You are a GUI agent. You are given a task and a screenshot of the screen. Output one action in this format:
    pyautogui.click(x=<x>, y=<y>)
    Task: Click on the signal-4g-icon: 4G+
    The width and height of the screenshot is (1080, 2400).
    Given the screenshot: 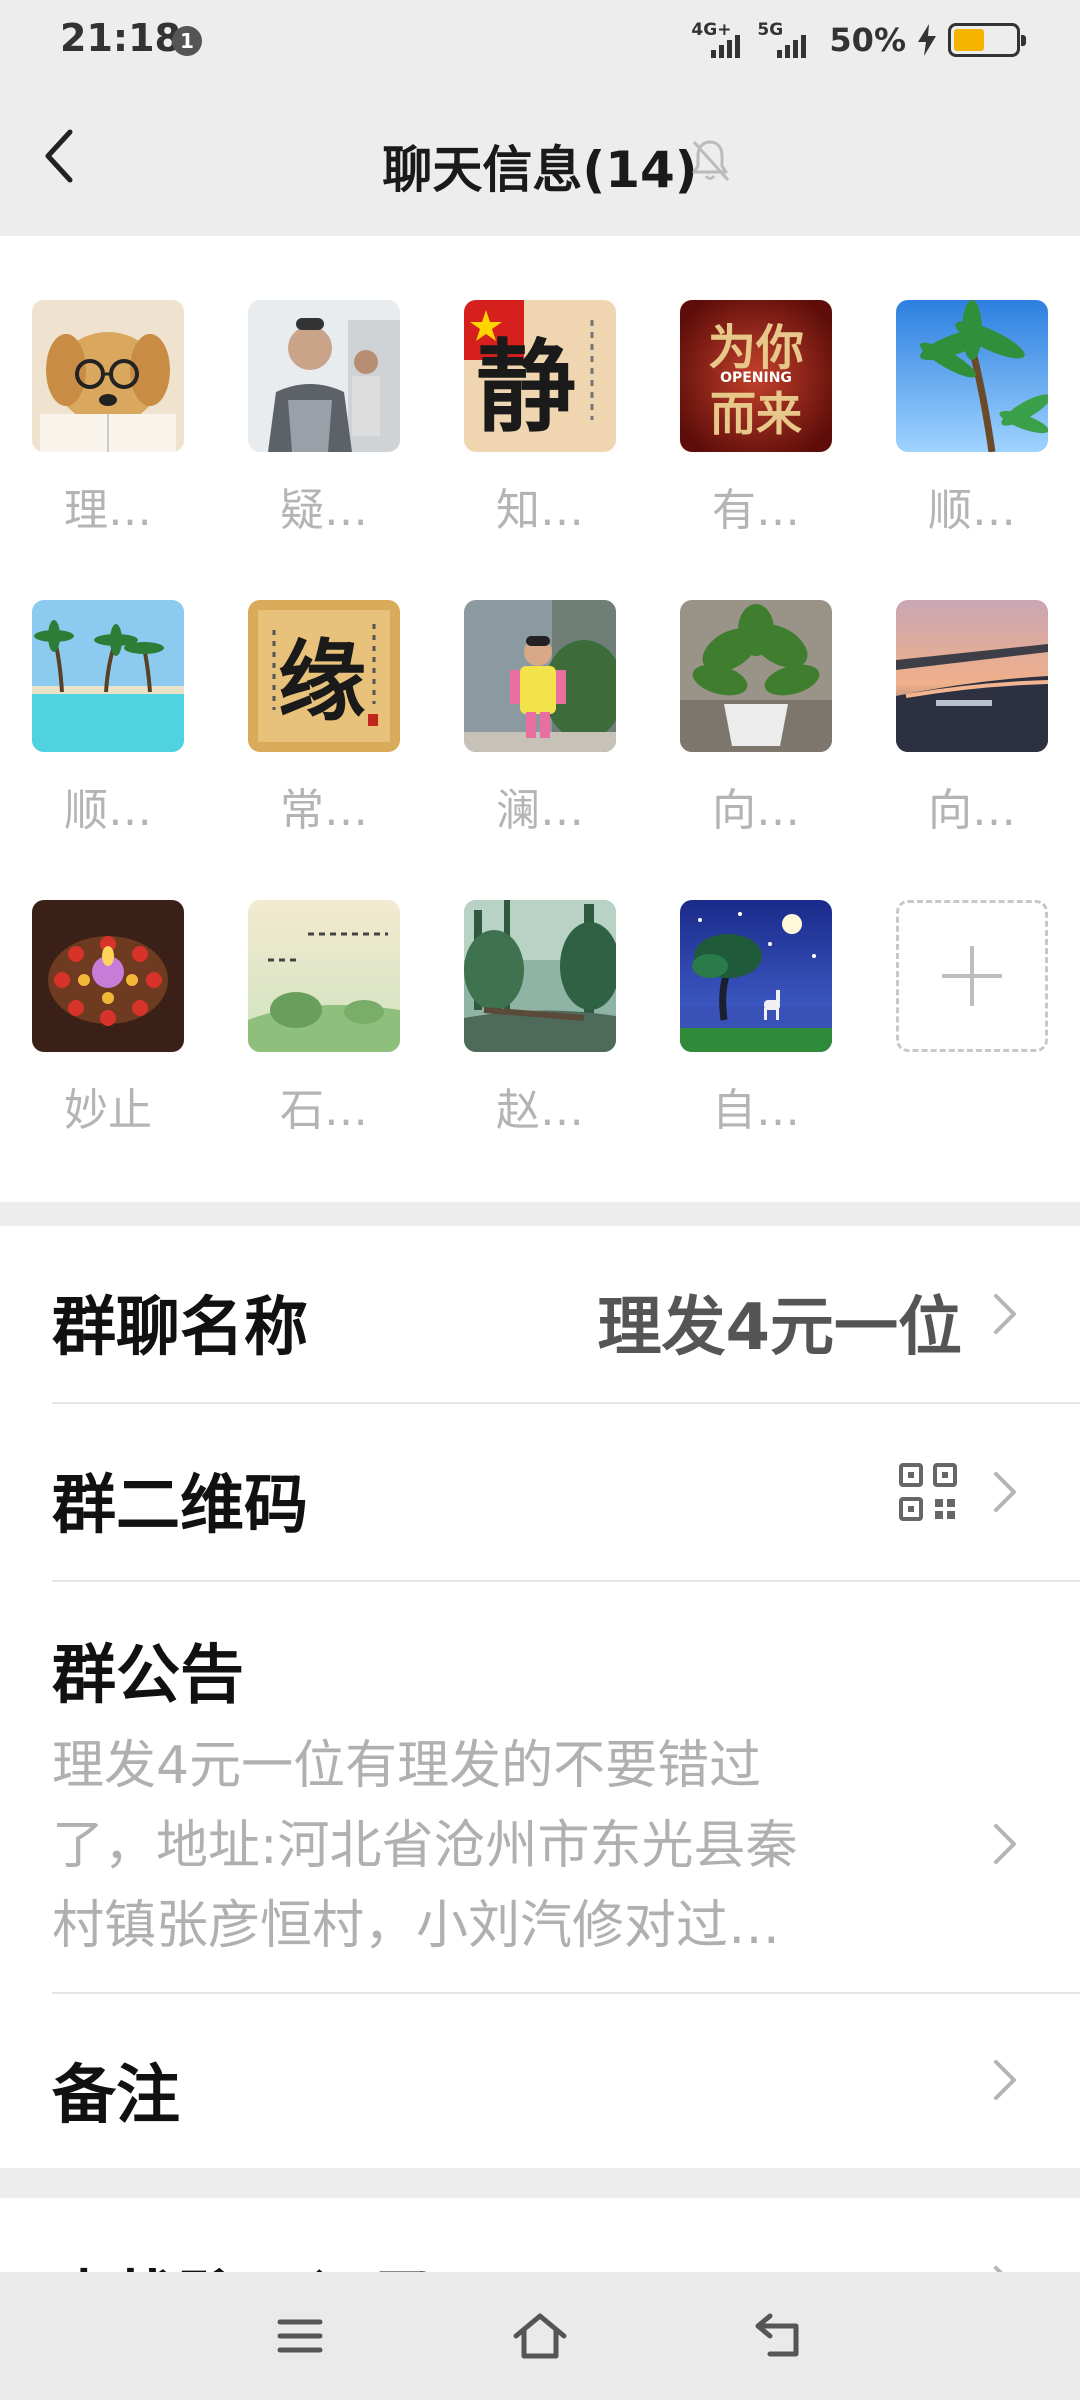 What is the action you would take?
    pyautogui.click(x=719, y=40)
    